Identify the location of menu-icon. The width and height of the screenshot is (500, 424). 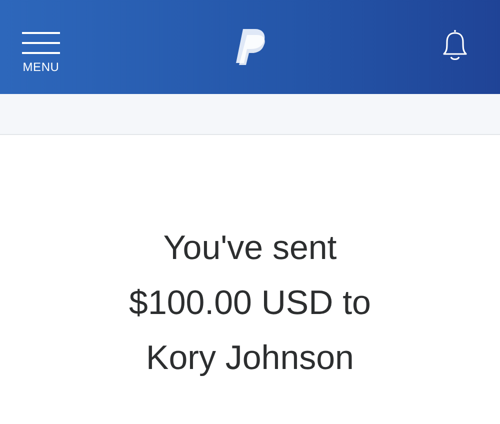
(41, 43).